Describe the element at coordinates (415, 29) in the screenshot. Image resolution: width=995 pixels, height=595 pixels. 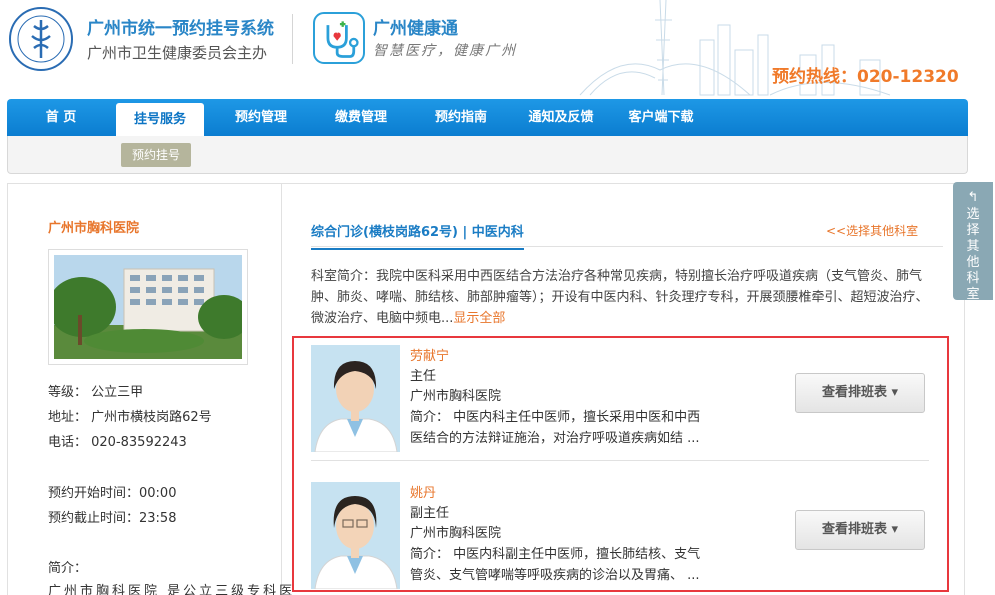
I see `app-title: 广州健康通` at that location.